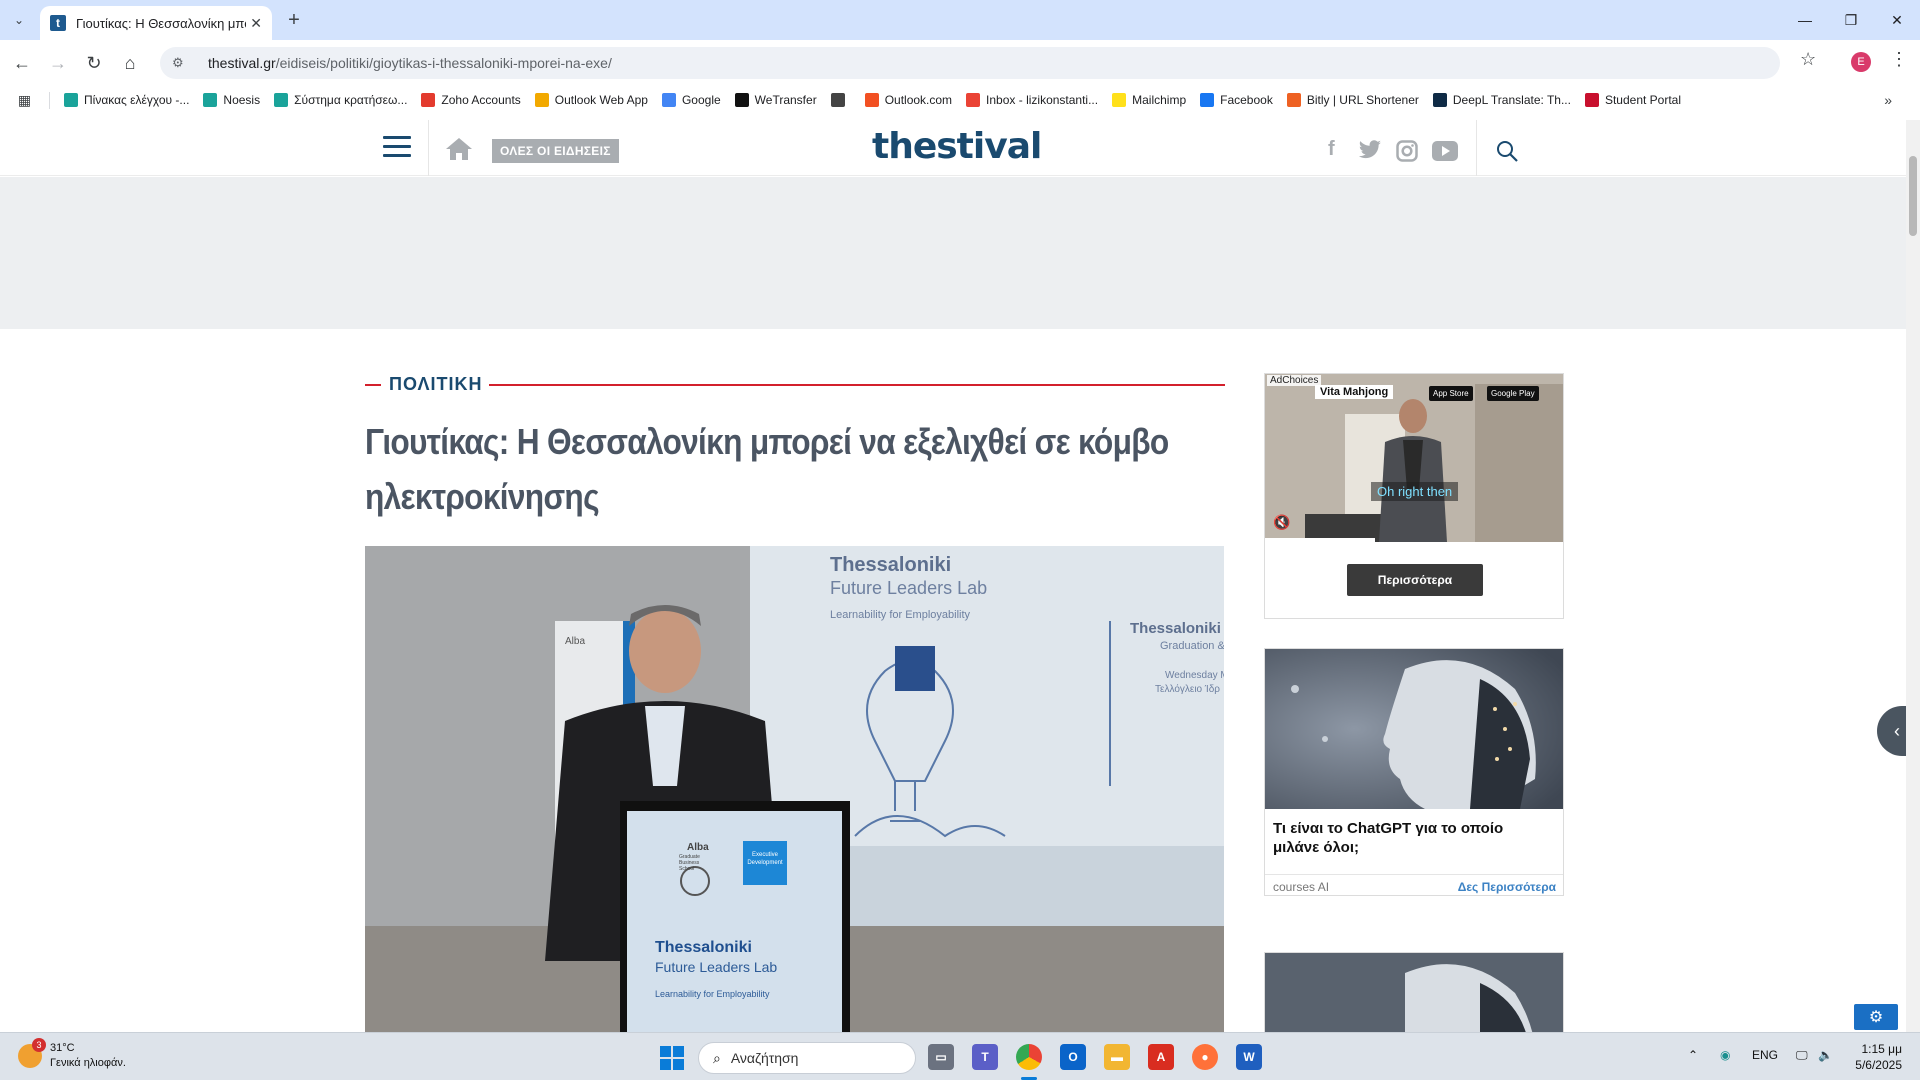  What do you see at coordinates (908, 100) in the screenshot?
I see `bookmark-item: Outlook.com` at bounding box center [908, 100].